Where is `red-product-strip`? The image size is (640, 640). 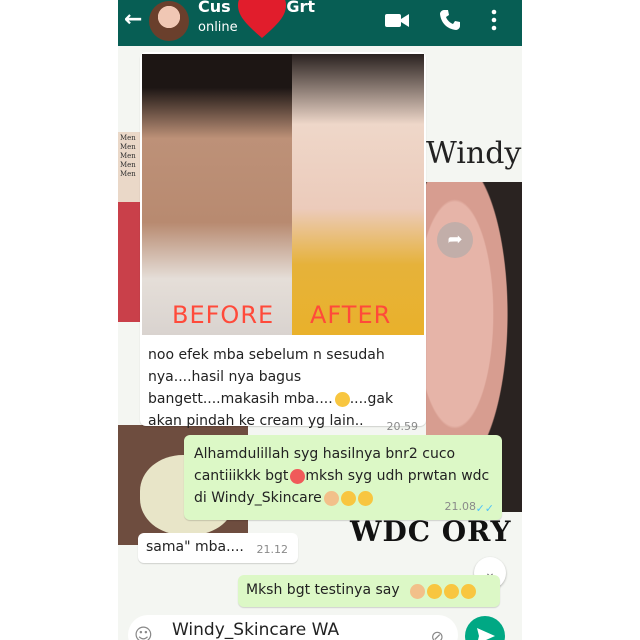
red-product-strip is located at coordinates (129, 262).